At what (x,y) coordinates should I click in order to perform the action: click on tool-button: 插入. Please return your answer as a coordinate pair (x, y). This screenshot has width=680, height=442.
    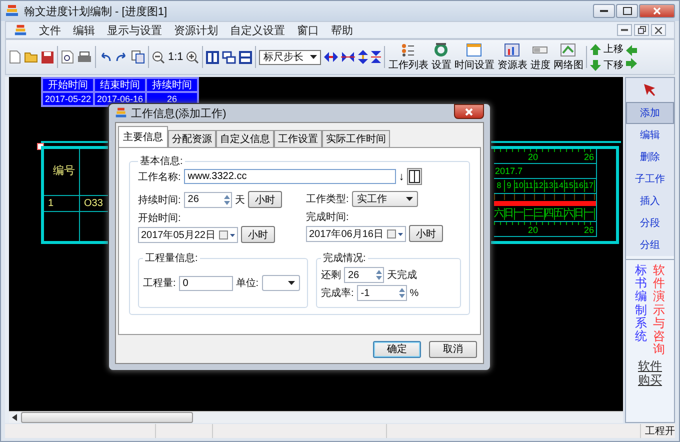
    Looking at the image, I should click on (650, 201).